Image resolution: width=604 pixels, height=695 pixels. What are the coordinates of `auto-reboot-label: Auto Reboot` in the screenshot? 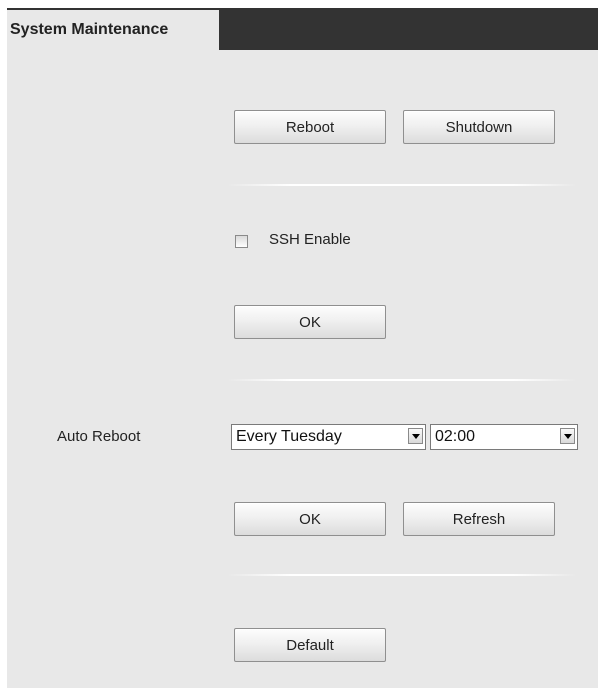 It's located at (99, 436).